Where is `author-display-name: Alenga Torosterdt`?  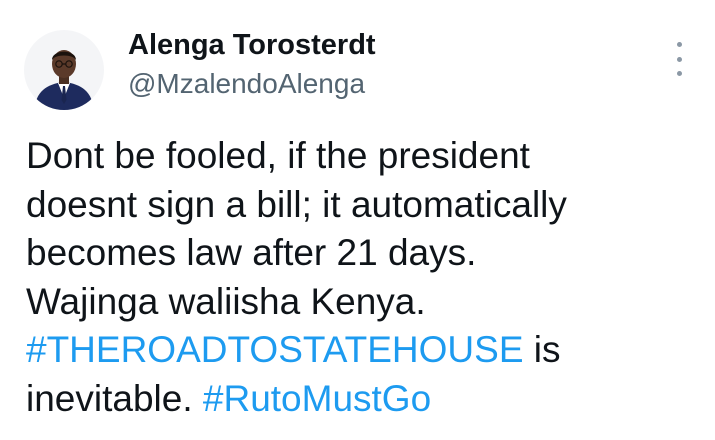
author-display-name: Alenga Torosterdt is located at coordinates (252, 45).